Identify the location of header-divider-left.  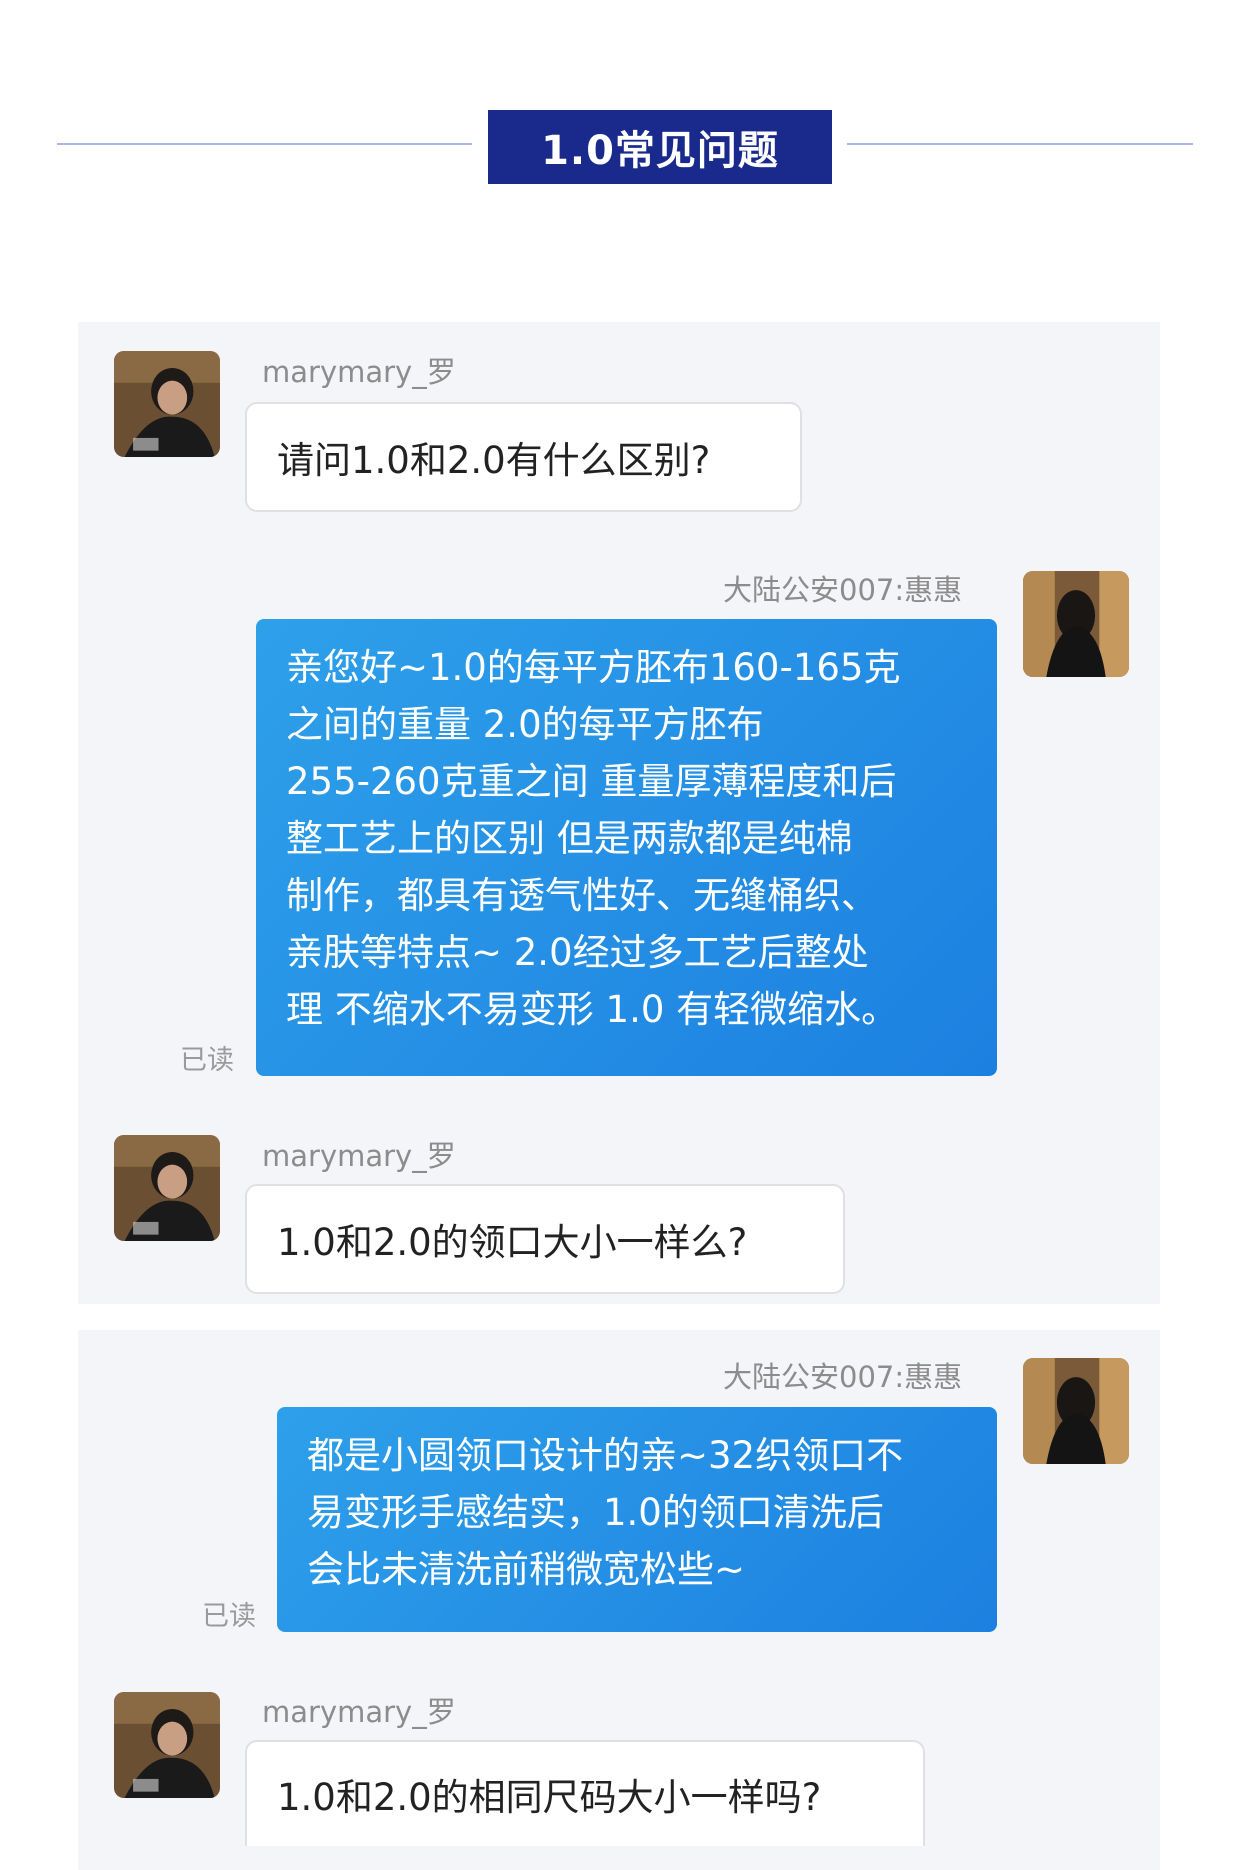
(264, 144).